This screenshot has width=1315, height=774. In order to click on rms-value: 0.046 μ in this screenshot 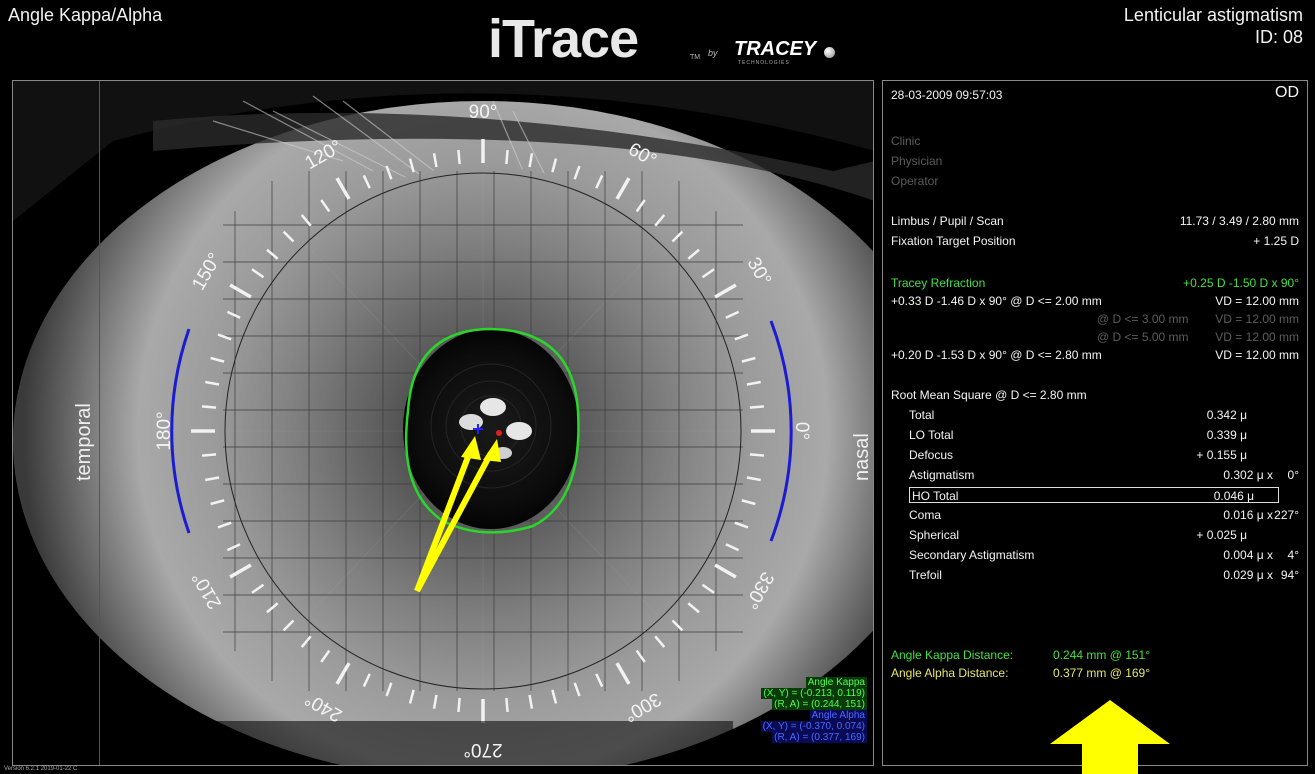, I will do `click(1233, 496)`.